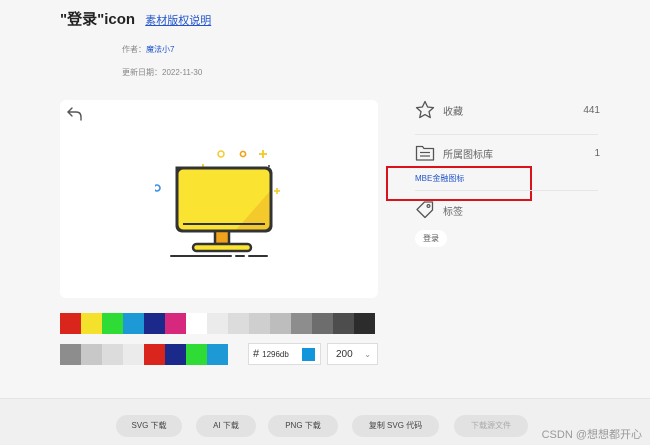 The image size is (650, 445). I want to click on size-value: 200, so click(344, 354).